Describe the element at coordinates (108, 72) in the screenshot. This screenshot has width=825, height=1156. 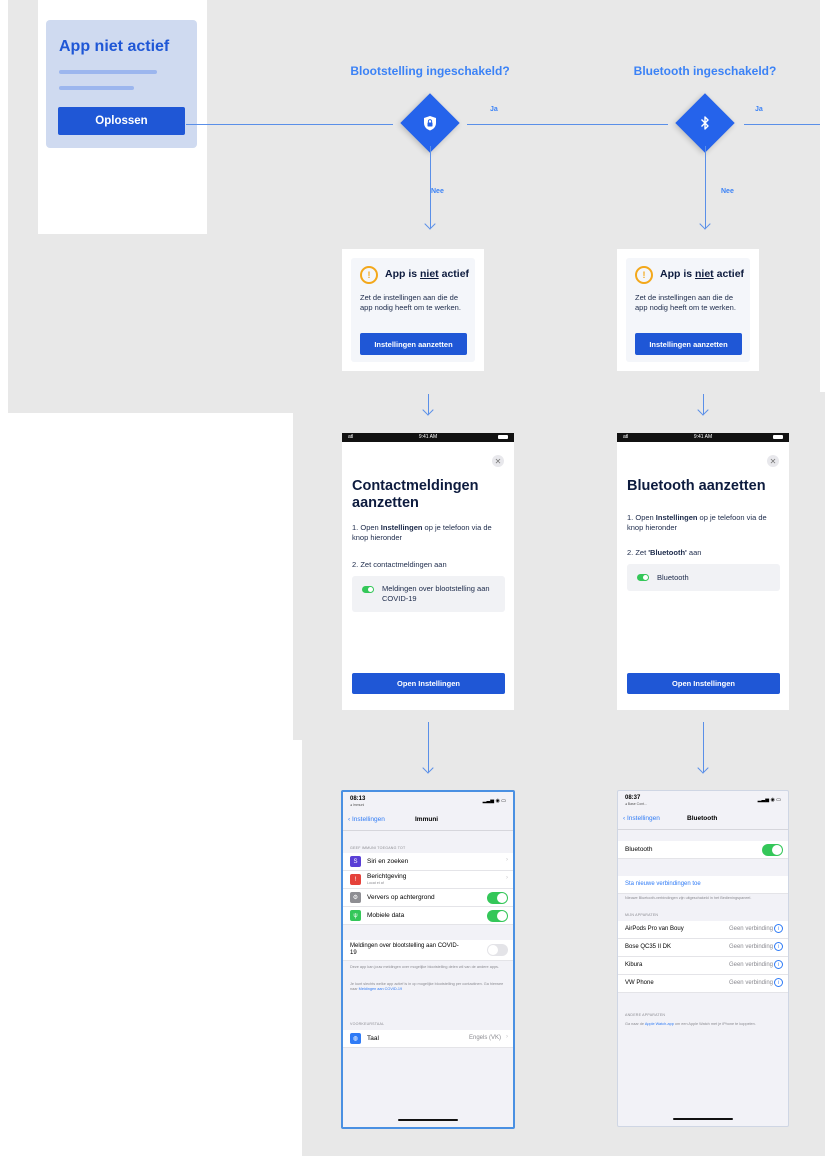
I see `placeholder-line` at that location.